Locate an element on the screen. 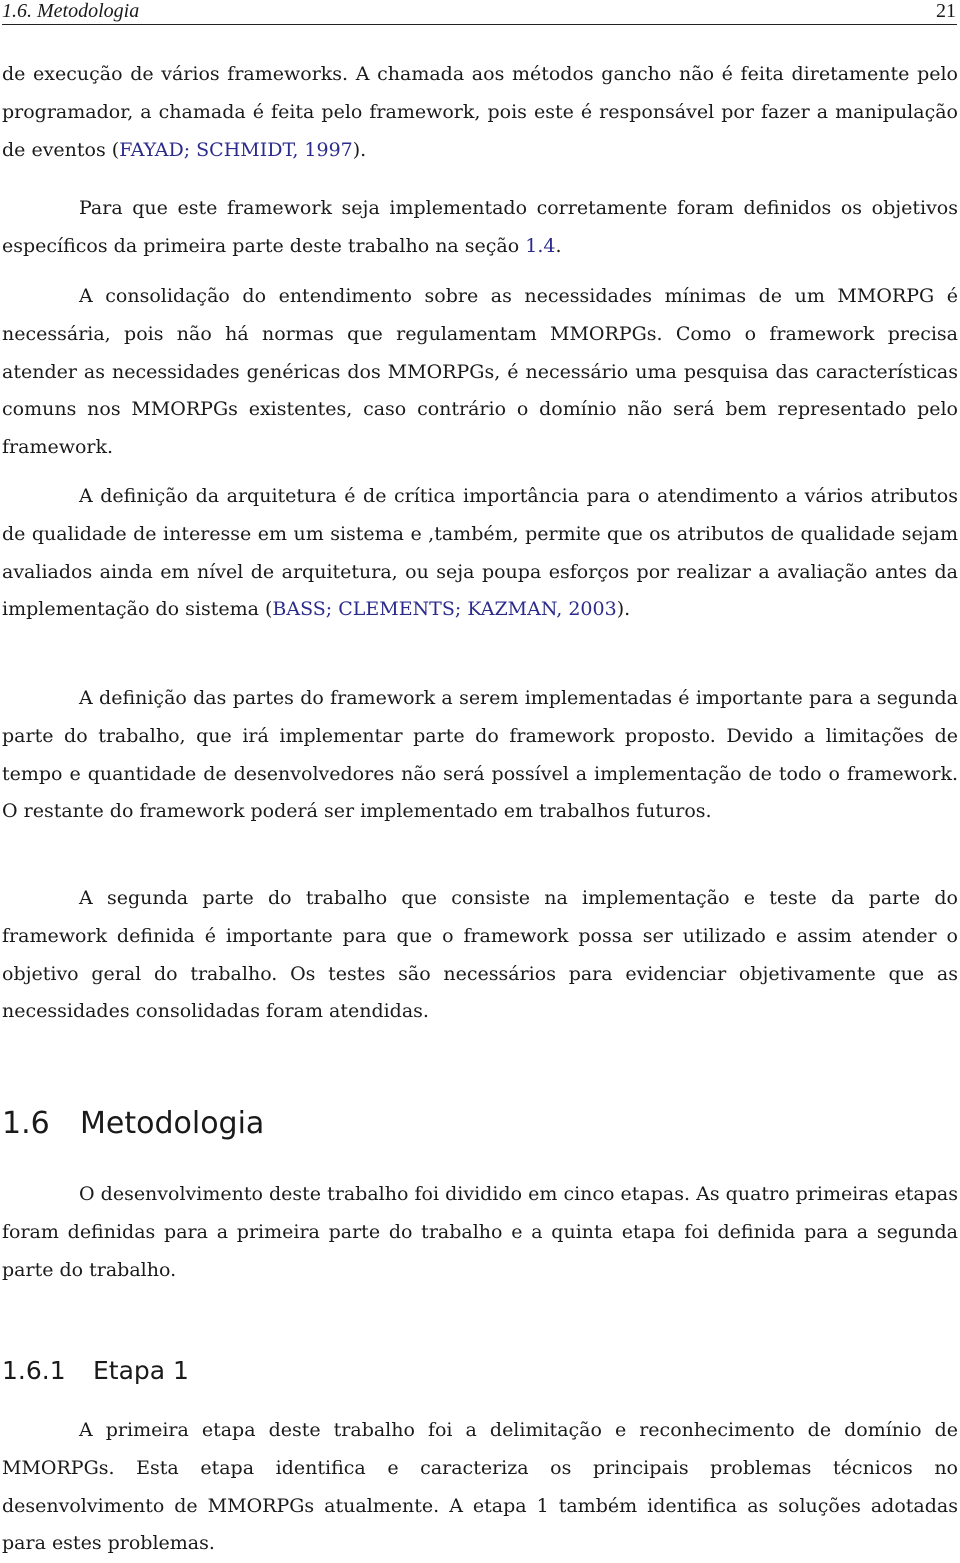 The image size is (960, 1563). header-rule is located at coordinates (479, 24).